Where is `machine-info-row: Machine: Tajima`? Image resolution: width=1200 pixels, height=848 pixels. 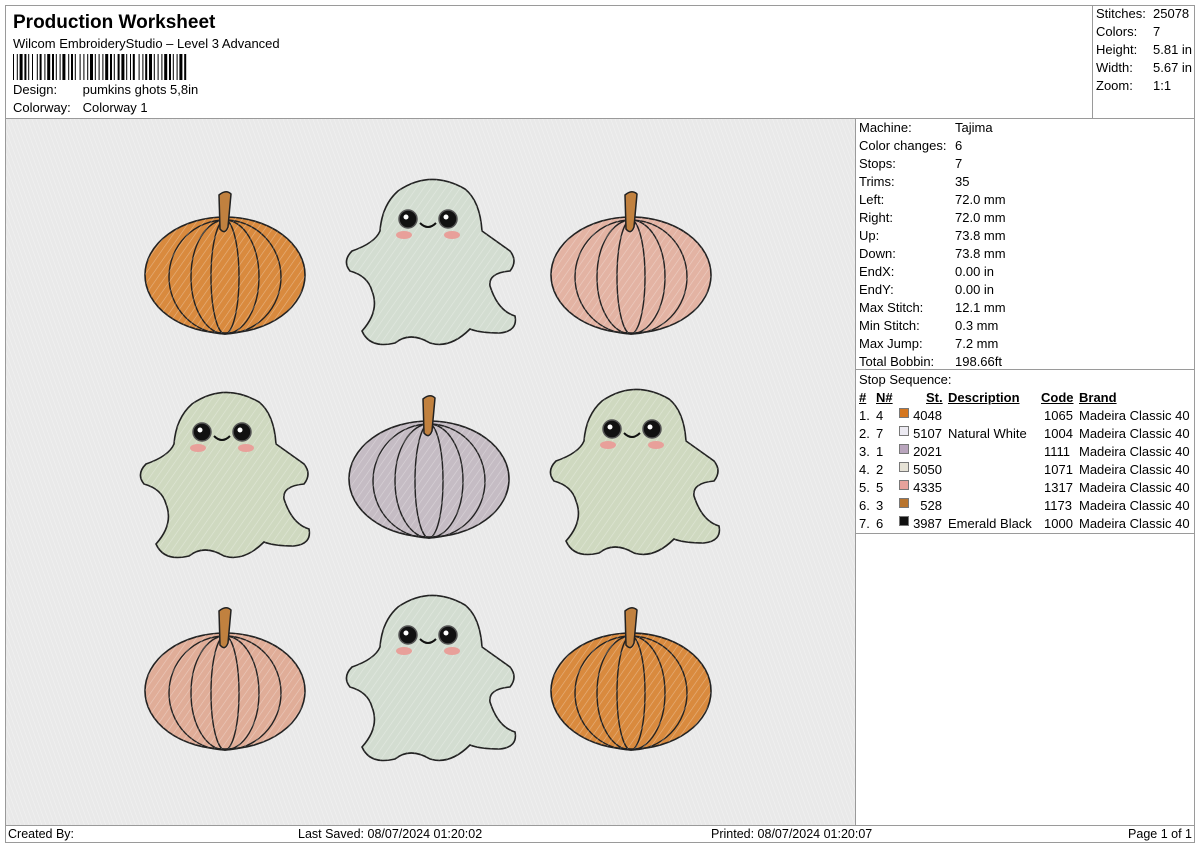 machine-info-row: Machine: Tajima is located at coordinates (926, 127).